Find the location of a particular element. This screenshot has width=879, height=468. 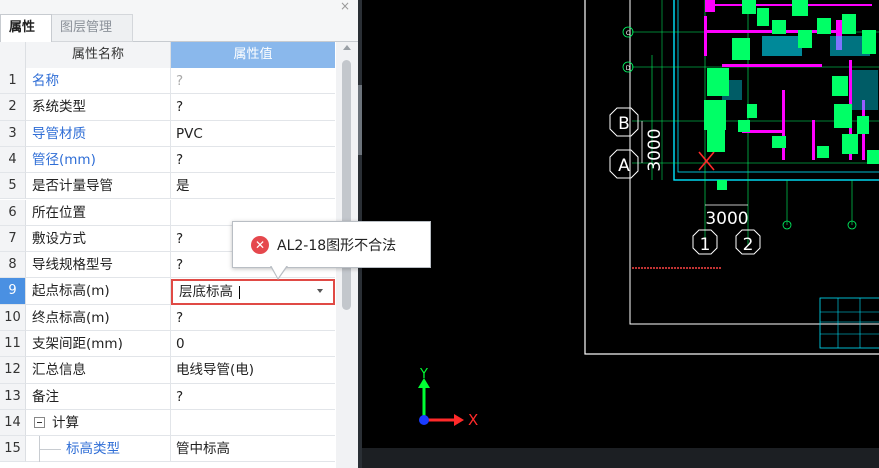

axis-label-b: B is located at coordinates (624, 124).